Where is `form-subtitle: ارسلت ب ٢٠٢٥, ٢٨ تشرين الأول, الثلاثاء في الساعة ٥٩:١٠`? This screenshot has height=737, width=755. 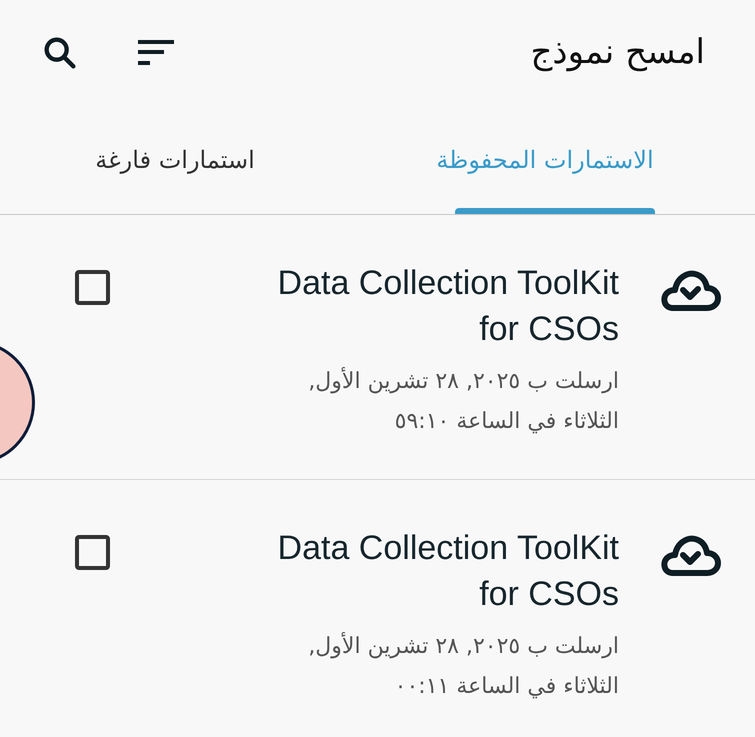
form-subtitle: ارسلت ب ٢٠٢٥, ٢٨ تشرين الأول, الثلاثاء في الساعة ٥٩:١٠ is located at coordinates (463, 401).